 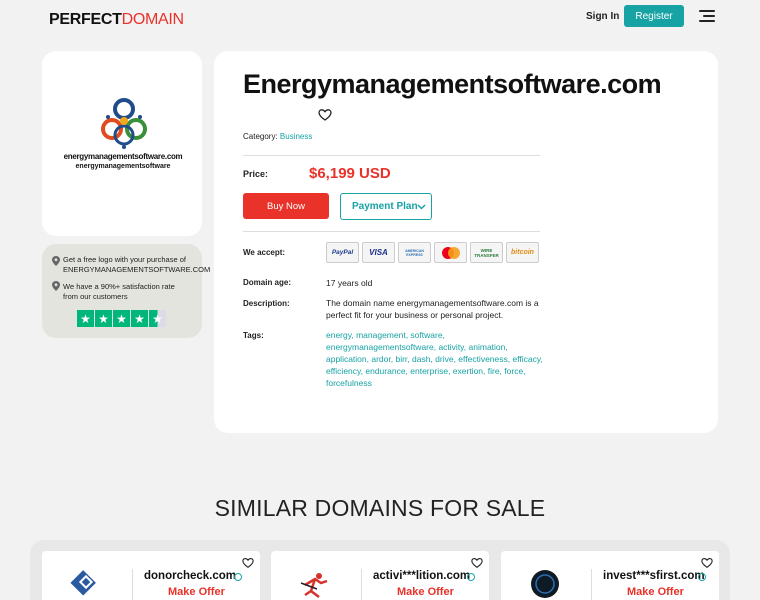 I want to click on mastercard-icon, so click(x=450, y=252).